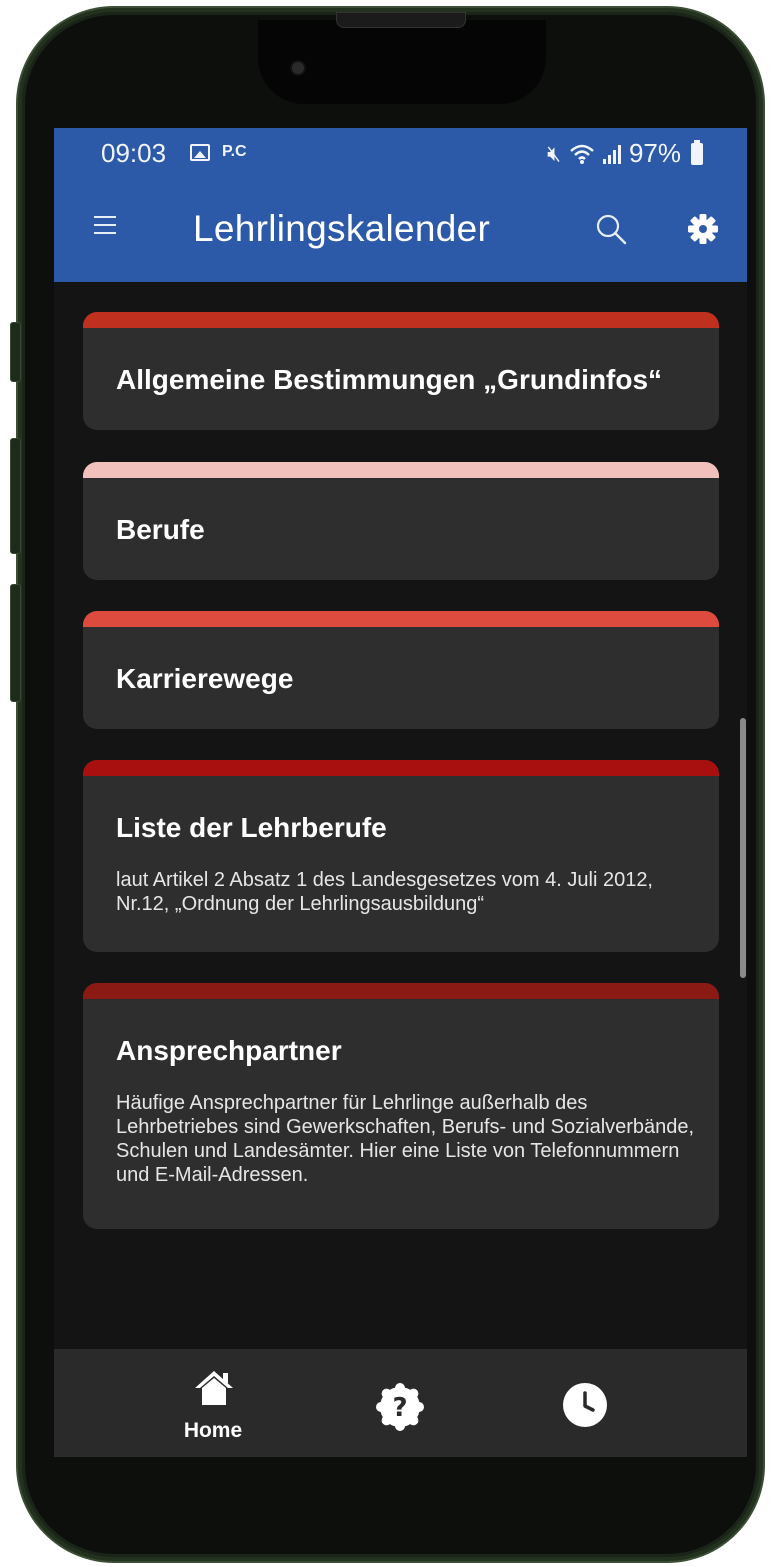 Image resolution: width=773 pixels, height=1567 pixels. Describe the element at coordinates (160, 529) in the screenshot. I see `card-title: Berufe` at that location.